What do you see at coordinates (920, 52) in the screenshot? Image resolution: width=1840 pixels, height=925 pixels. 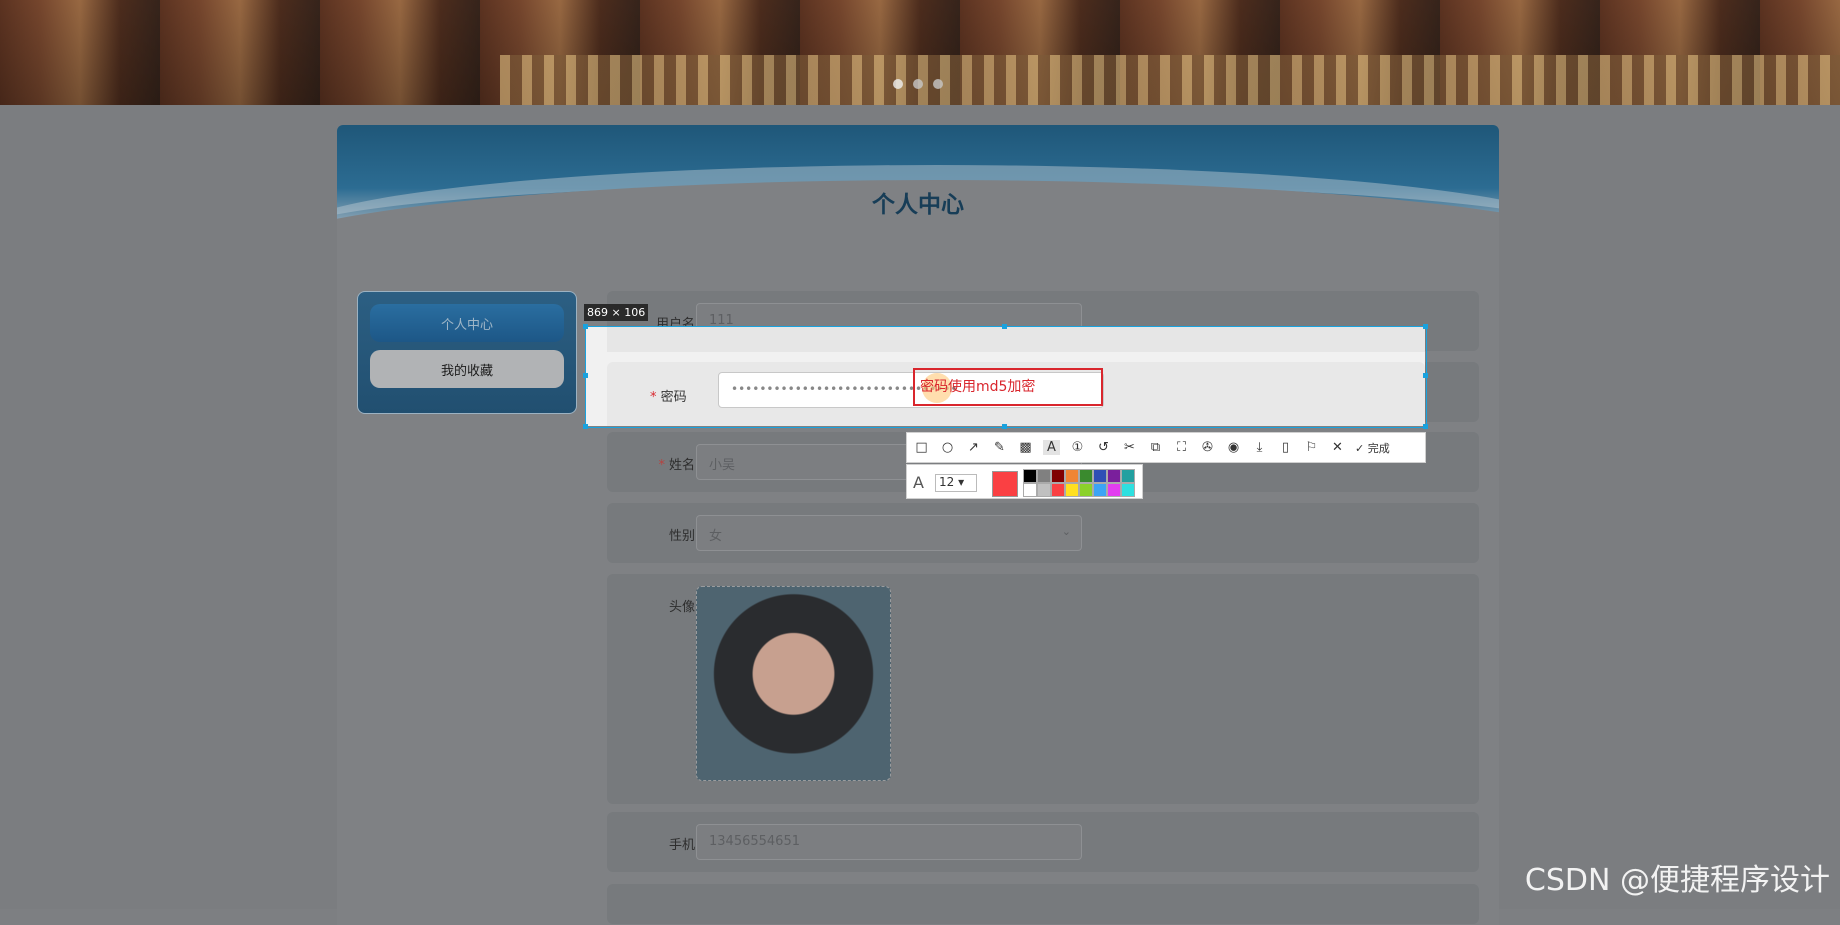 I see `banner-carousel` at bounding box center [920, 52].